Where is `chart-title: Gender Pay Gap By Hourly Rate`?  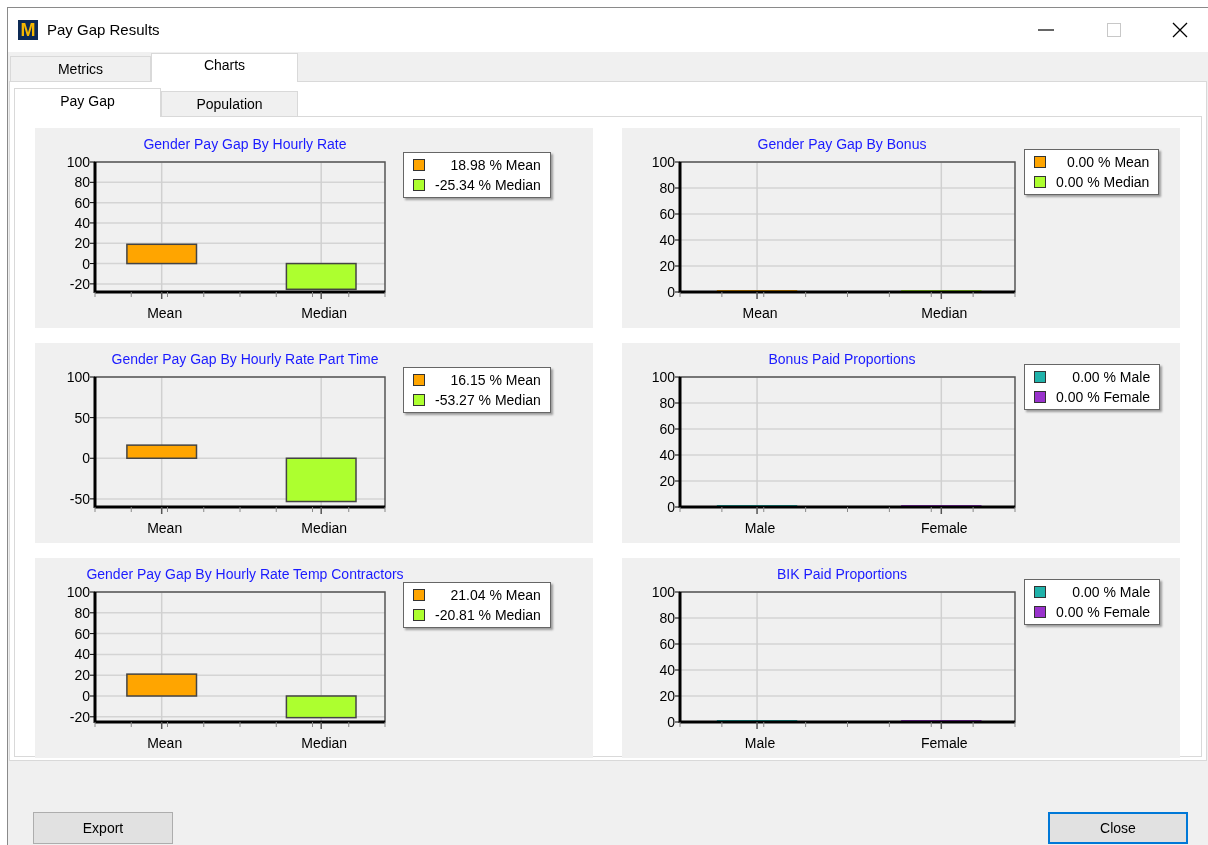
chart-title: Gender Pay Gap By Hourly Rate is located at coordinates (245, 144).